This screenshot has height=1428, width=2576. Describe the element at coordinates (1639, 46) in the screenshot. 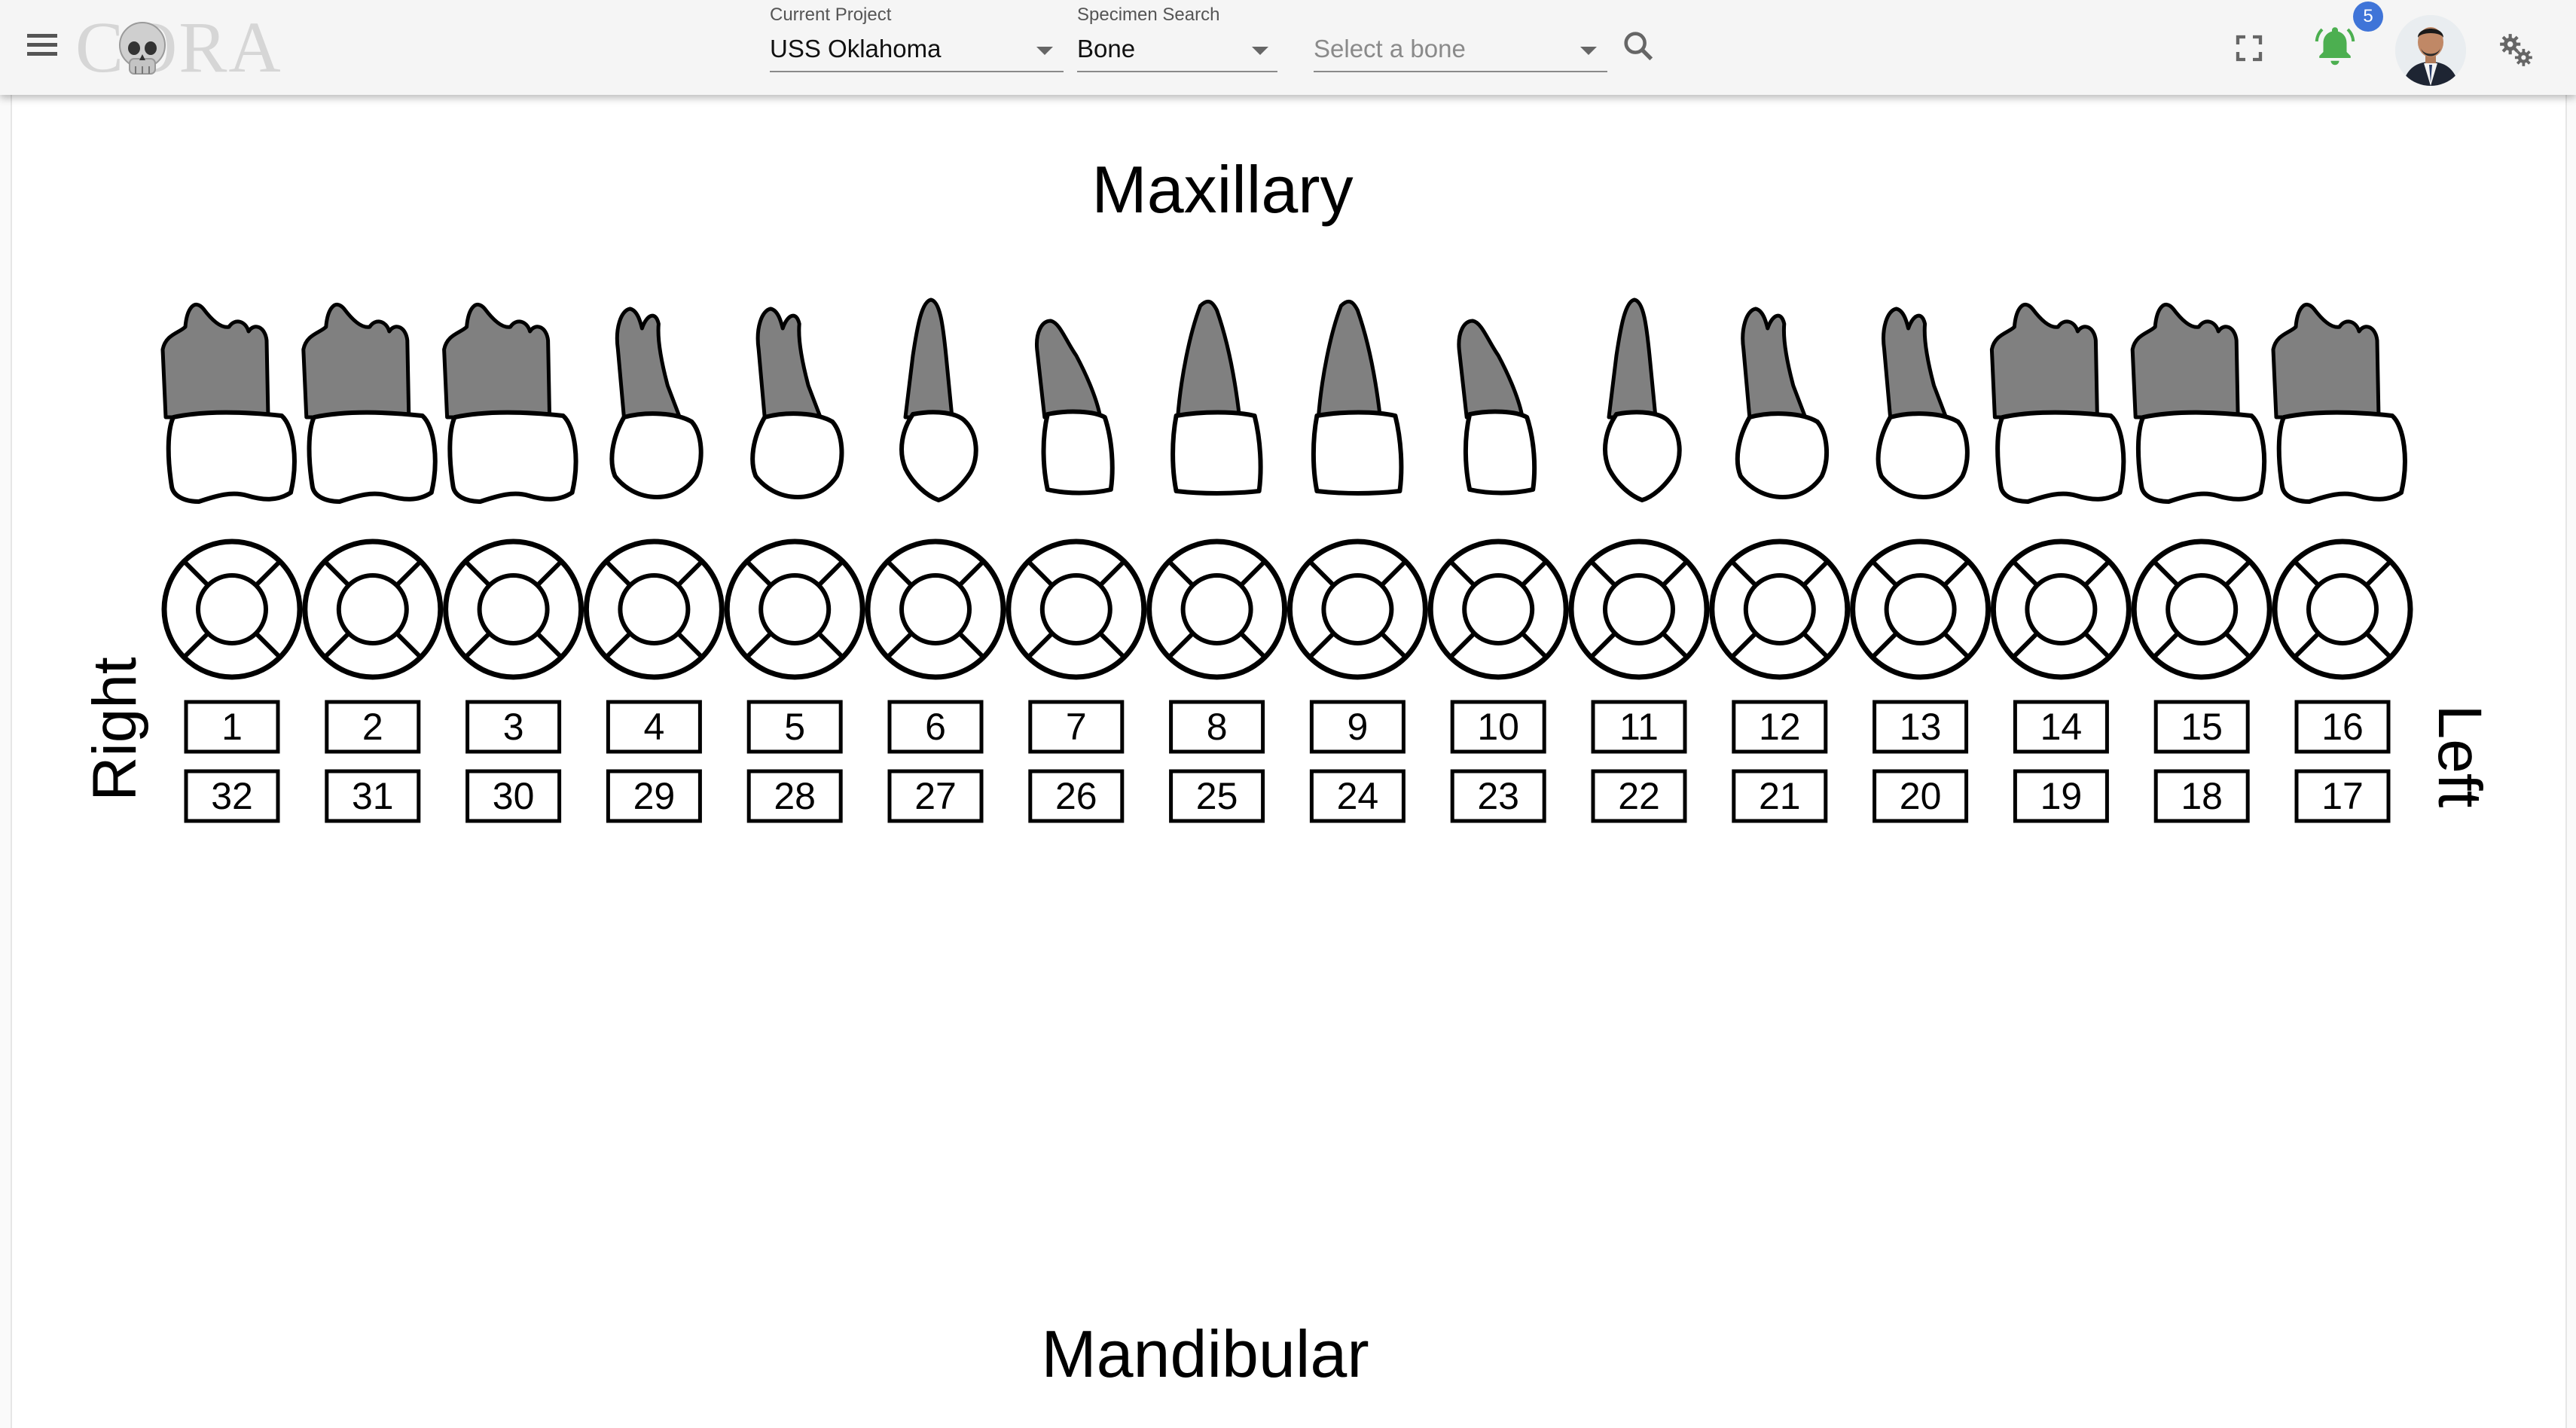

I see `search-icon` at that location.